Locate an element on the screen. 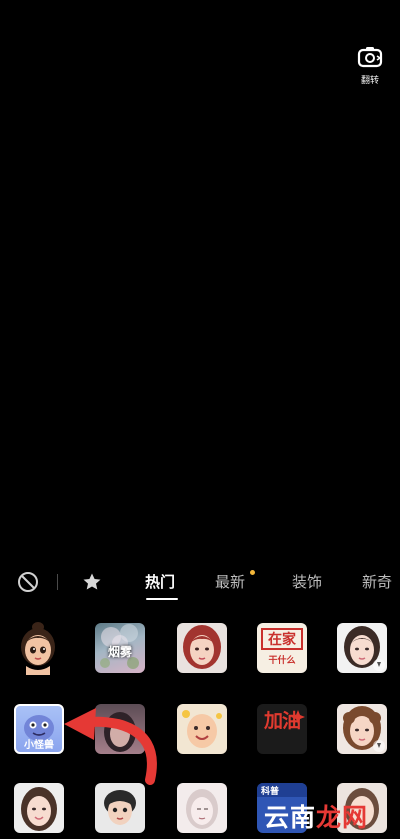 The width and height of the screenshot is (400, 839). watermark-text: 云南龙网 is located at coordinates (316, 817).